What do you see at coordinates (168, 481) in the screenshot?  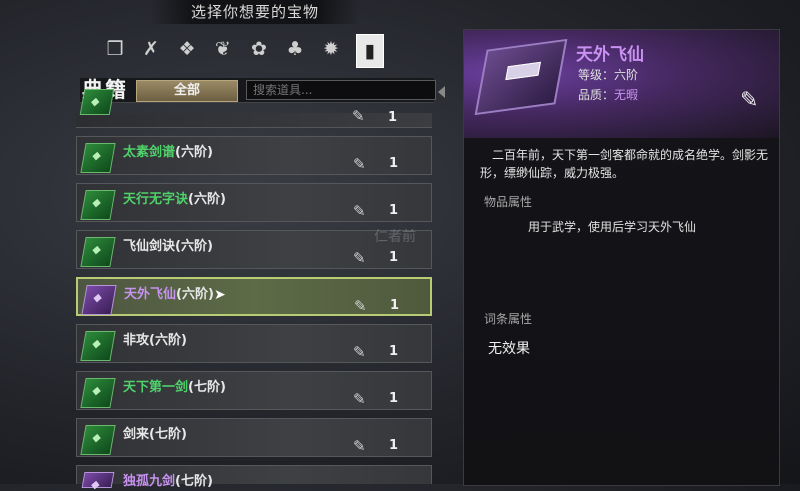 I see `item-name: 独孤九剑(七阶)` at bounding box center [168, 481].